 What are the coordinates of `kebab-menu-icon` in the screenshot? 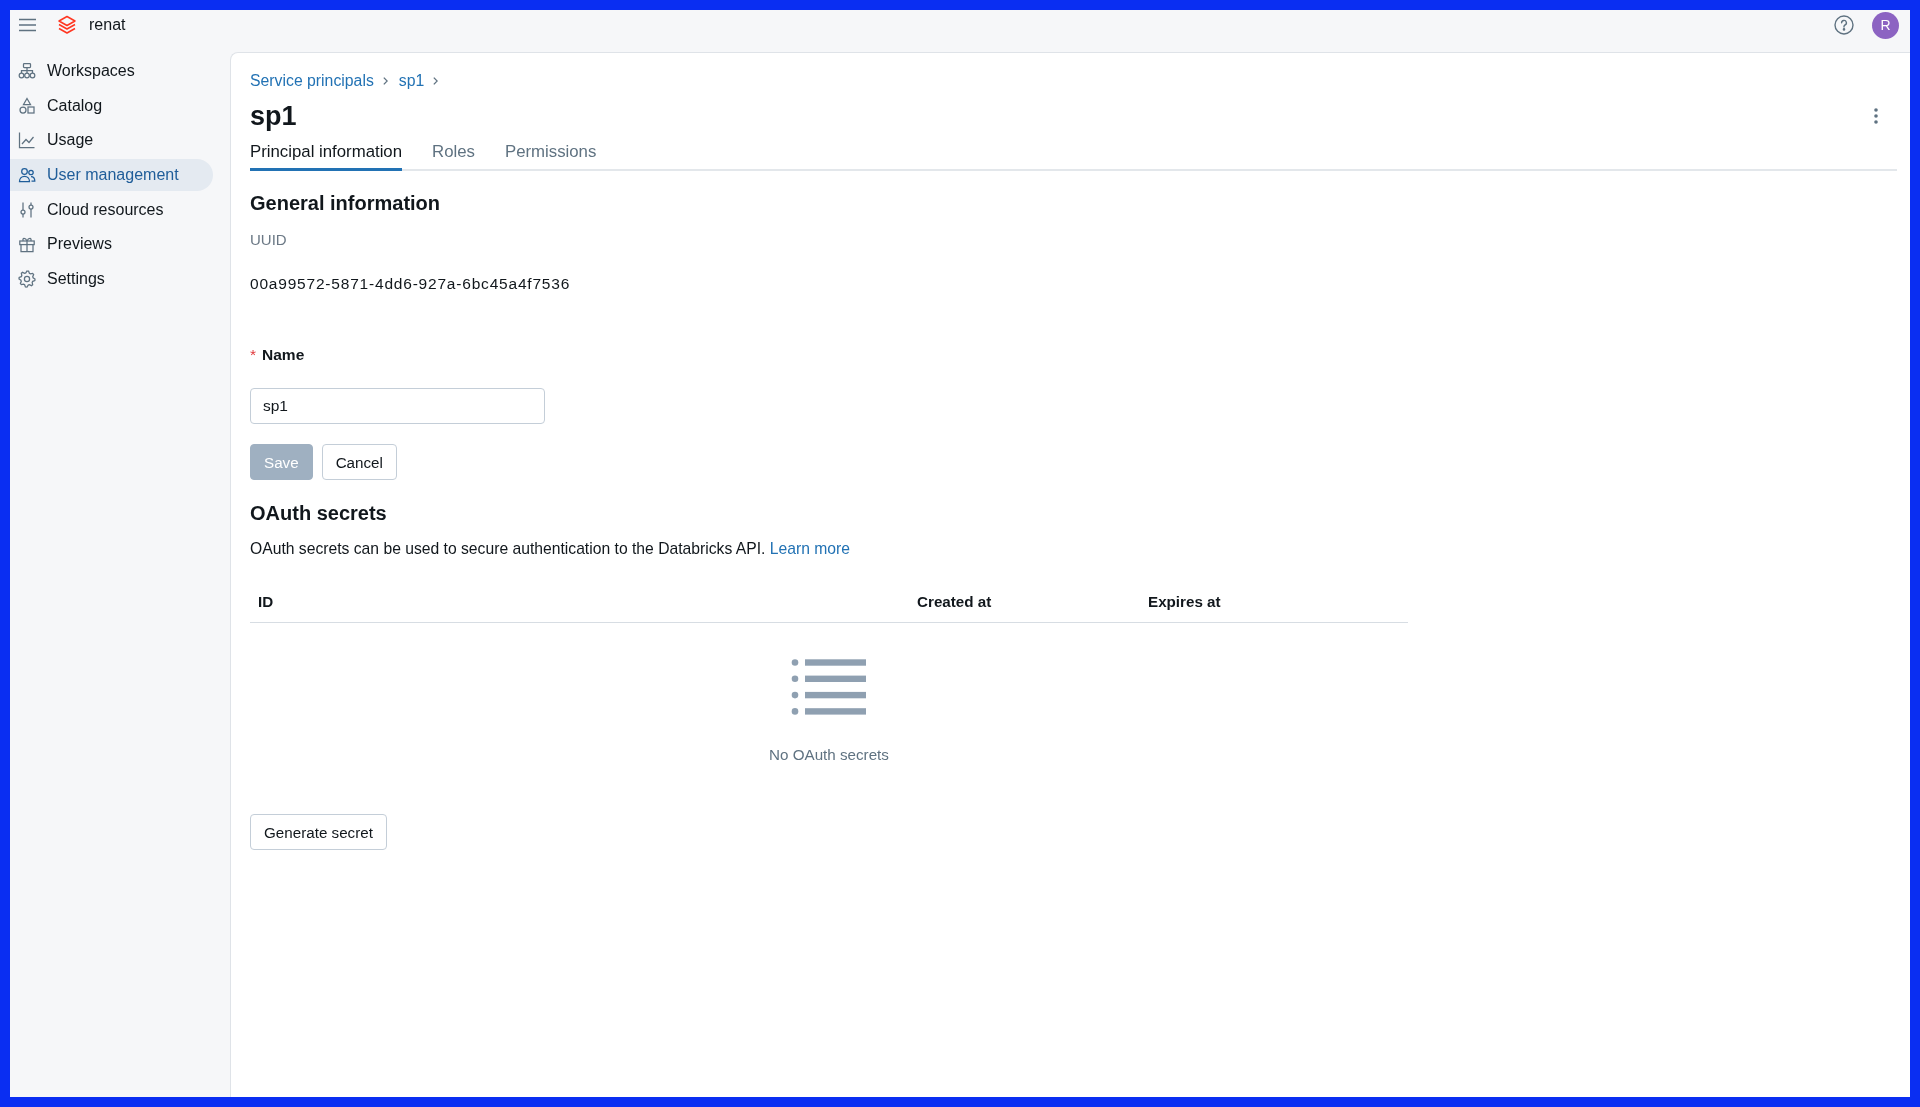 It's located at (1876, 116).